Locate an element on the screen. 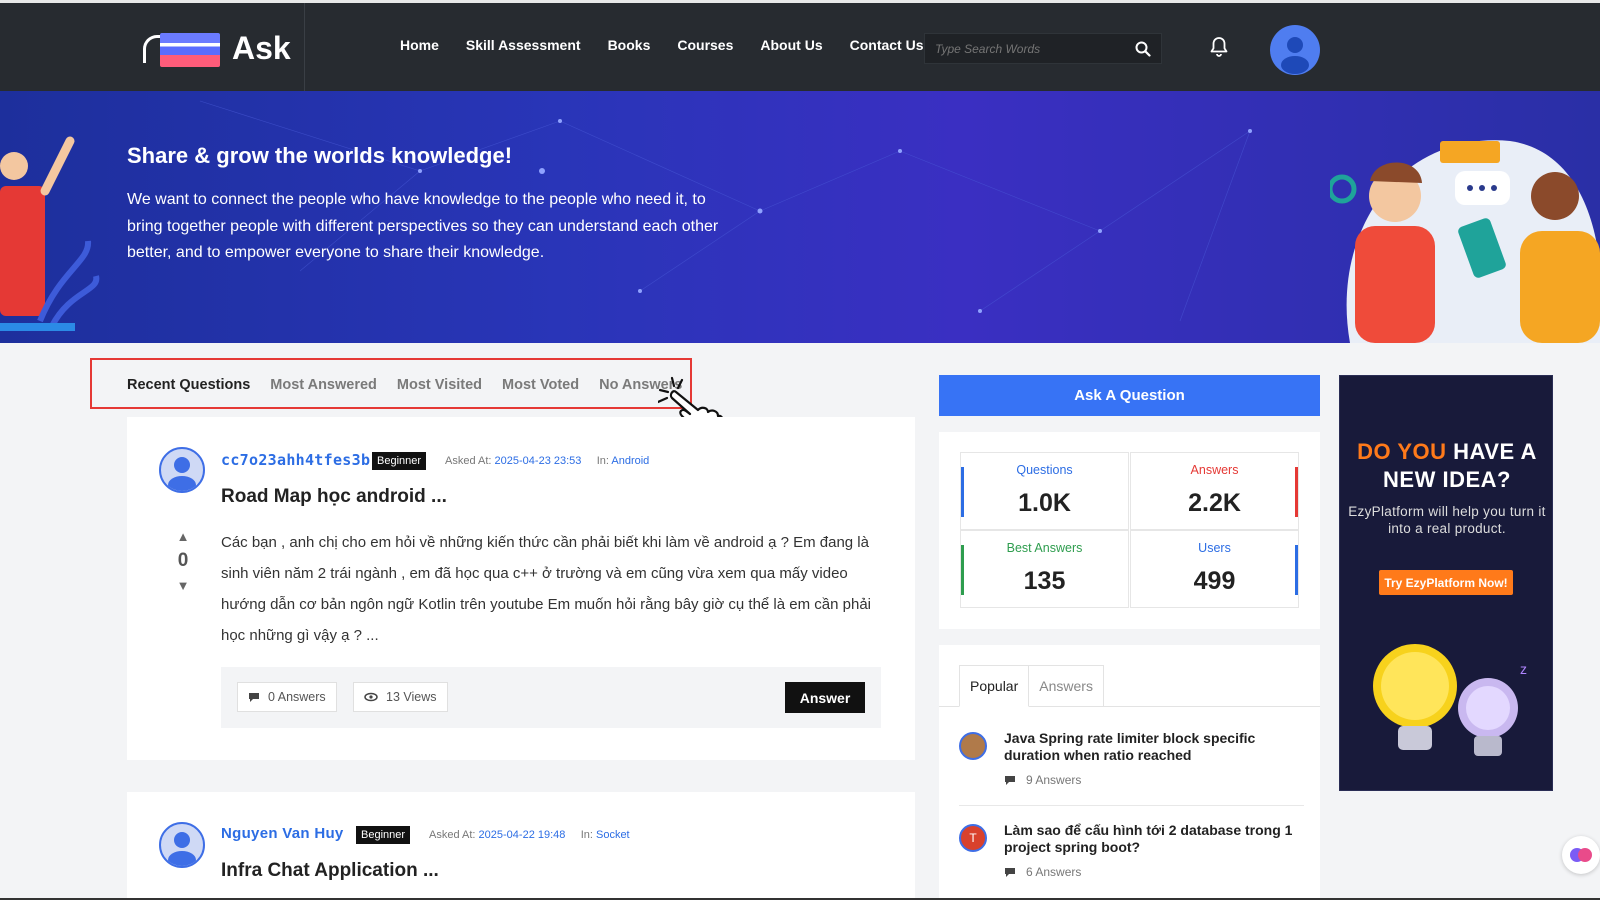  hero-left-illustration is located at coordinates (50, 233).